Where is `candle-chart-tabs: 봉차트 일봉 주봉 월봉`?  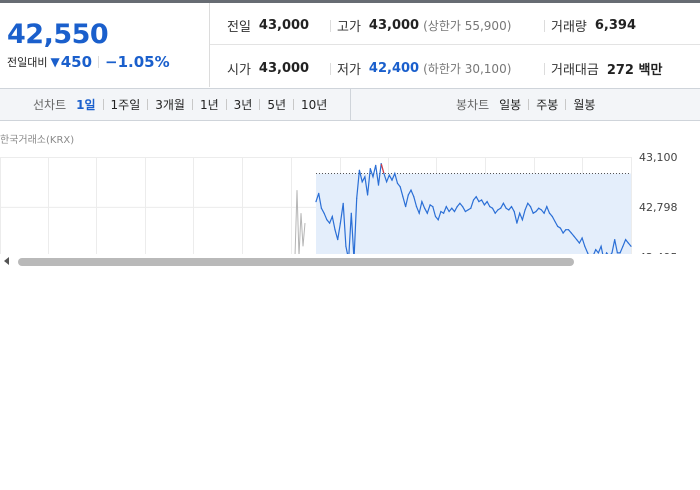
candle-chart-tabs: 봉차트 일봉 주봉 월봉 is located at coordinates (525, 104).